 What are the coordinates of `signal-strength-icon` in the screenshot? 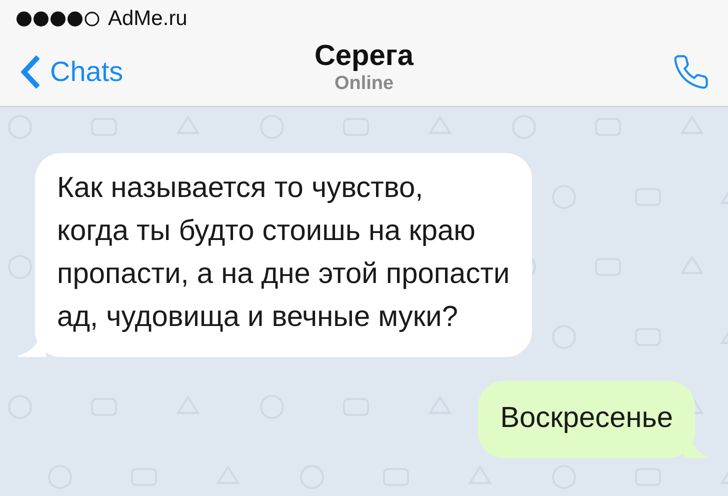 It's located at (58, 19).